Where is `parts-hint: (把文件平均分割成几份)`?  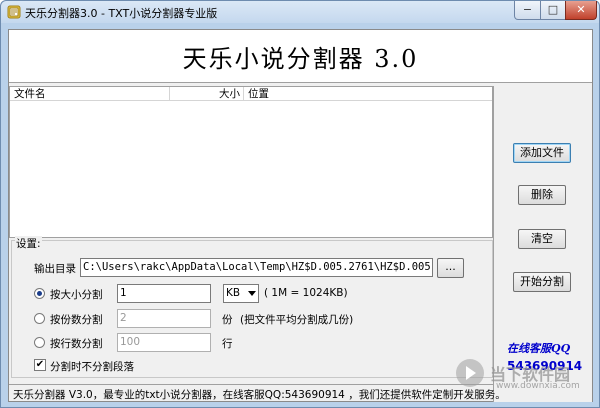 parts-hint: (把文件平均分割成几份) is located at coordinates (297, 320).